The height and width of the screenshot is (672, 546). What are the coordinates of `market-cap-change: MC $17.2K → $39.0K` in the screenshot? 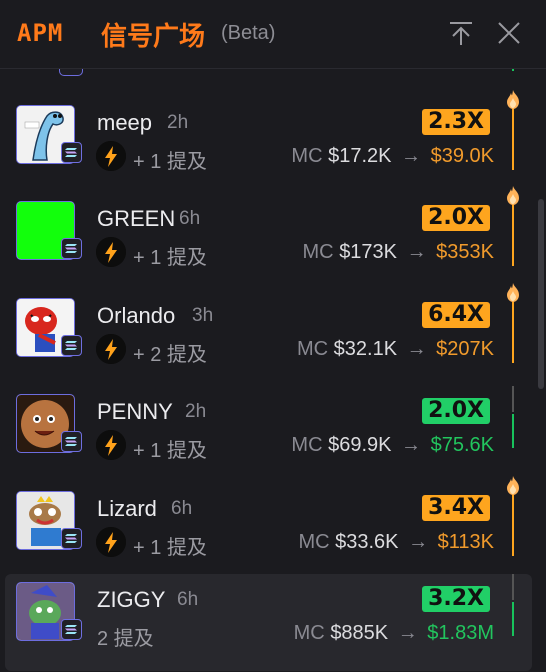 It's located at (392, 156).